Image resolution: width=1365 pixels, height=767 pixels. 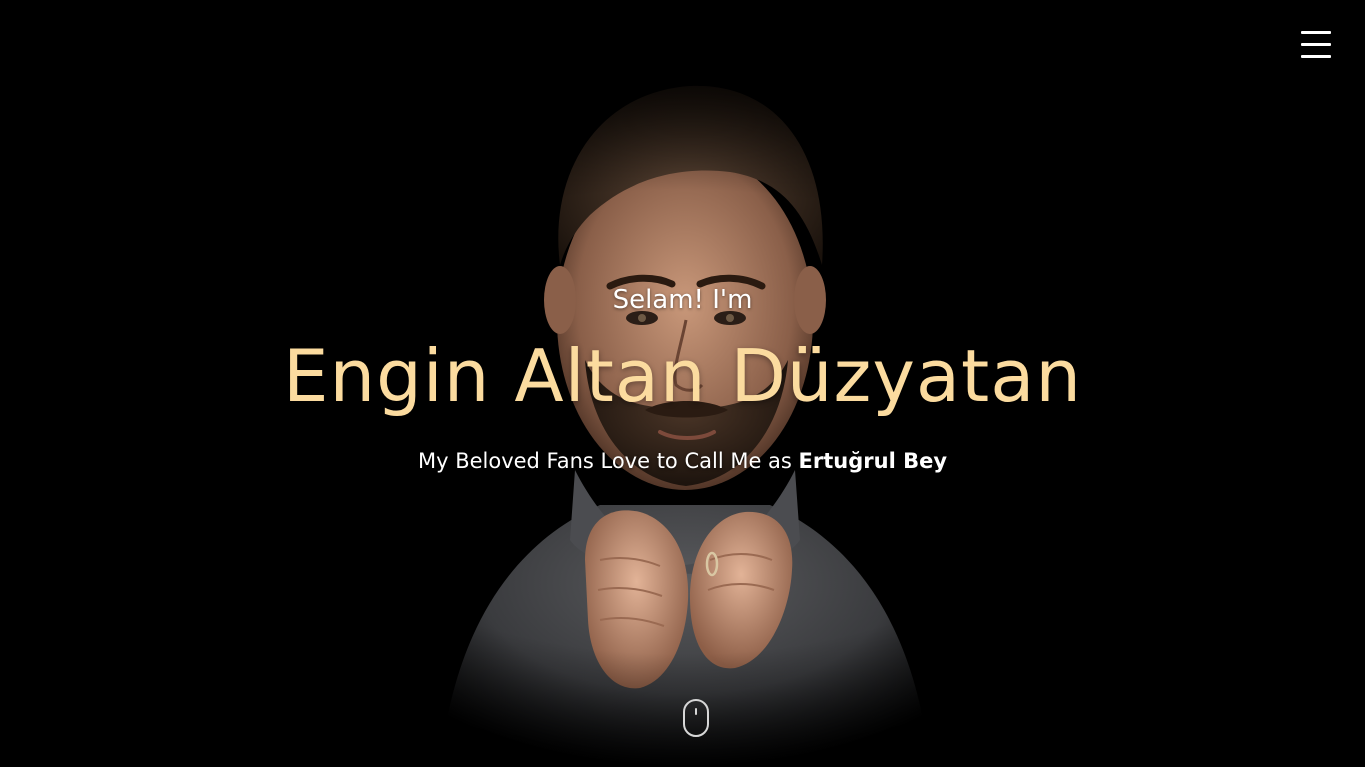 I want to click on hamburger-menu-icon, so click(x=1316, y=43).